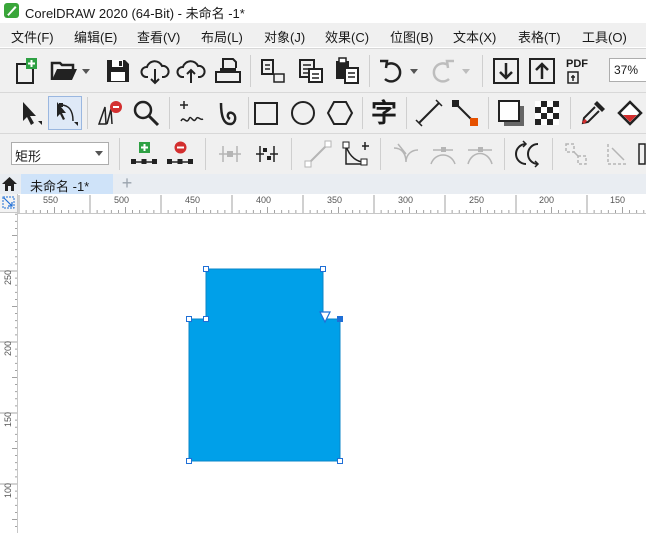 This screenshot has width=646, height=533. Describe the element at coordinates (32, 36) in the screenshot. I see `menu-file: 文件(F)` at that location.